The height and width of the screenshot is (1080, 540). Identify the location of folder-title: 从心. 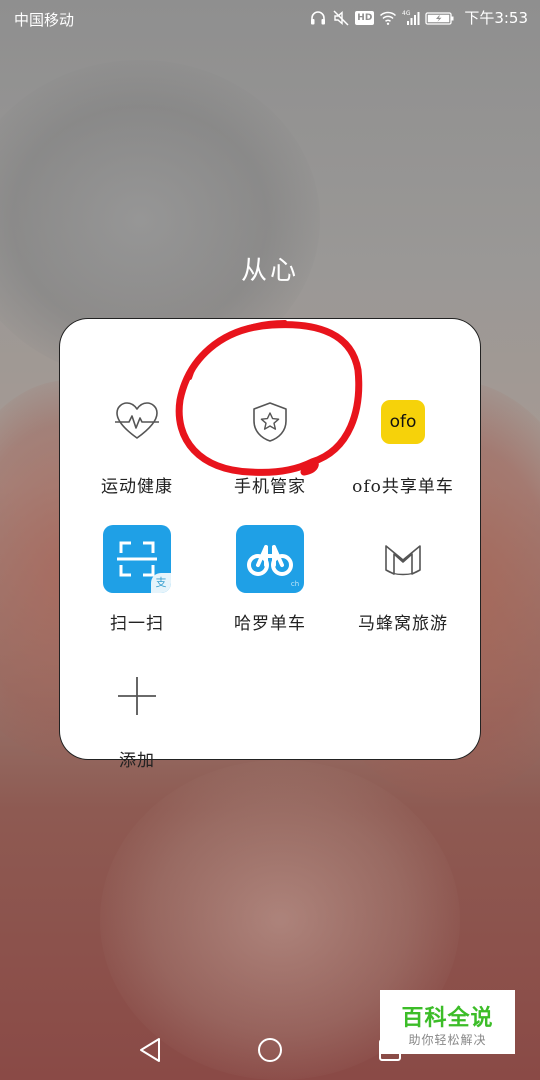
(270, 268).